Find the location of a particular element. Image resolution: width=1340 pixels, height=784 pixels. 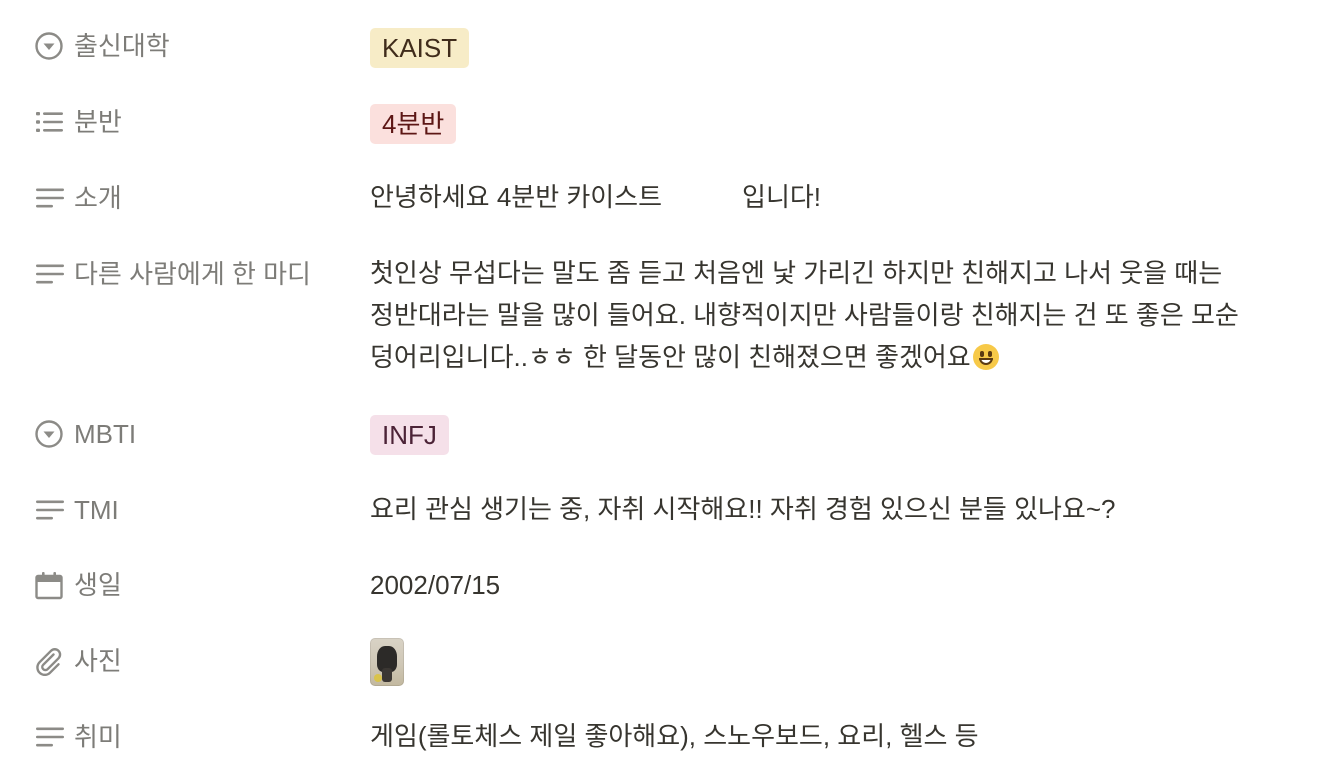

property-value-hobby: 게임(롤토체스 제일 좋아해요), 스노우보드, 요리, 헬스 등 is located at coordinates (674, 736).